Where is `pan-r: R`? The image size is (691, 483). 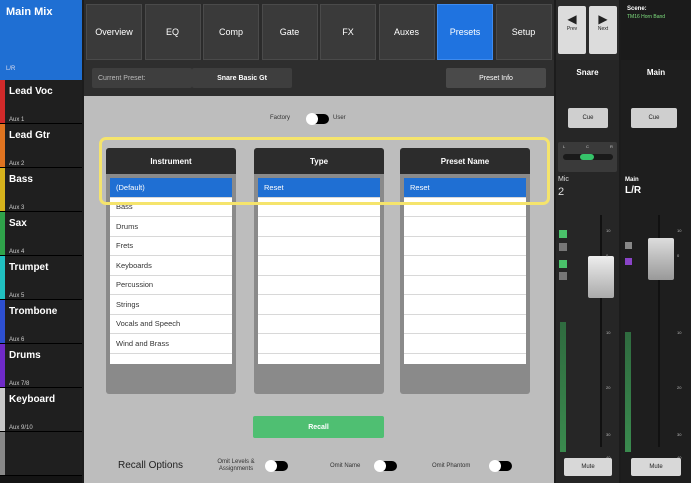
pan-r: R is located at coordinates (611, 146).